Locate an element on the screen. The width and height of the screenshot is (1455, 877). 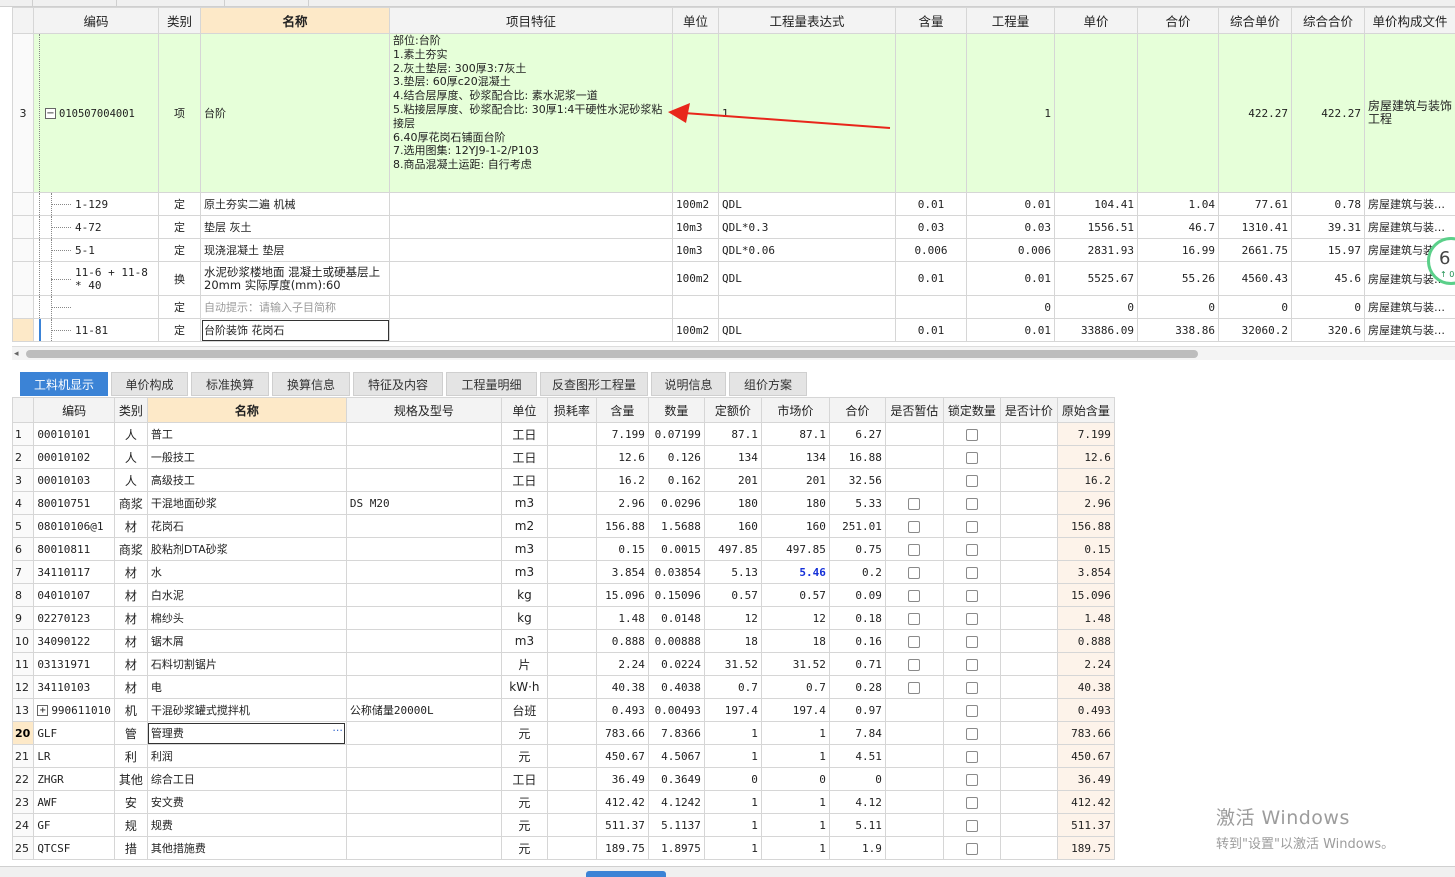
expression-cell: QDL is located at coordinates (807, 278).